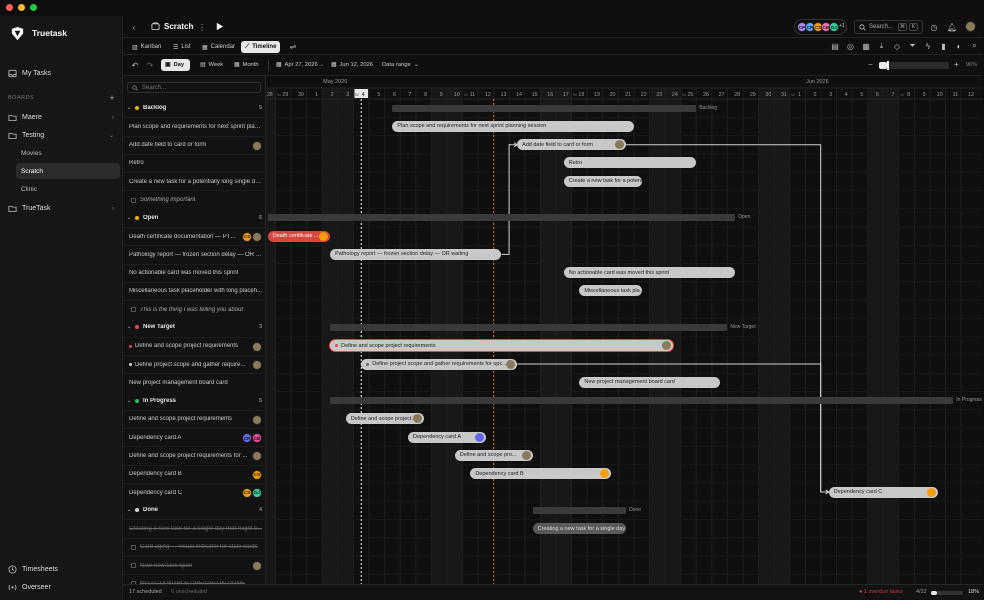 Image resolution: width=984 pixels, height=600 pixels. Describe the element at coordinates (218, 47) in the screenshot. I see `tab-calendar: ▦ Calendar` at that location.